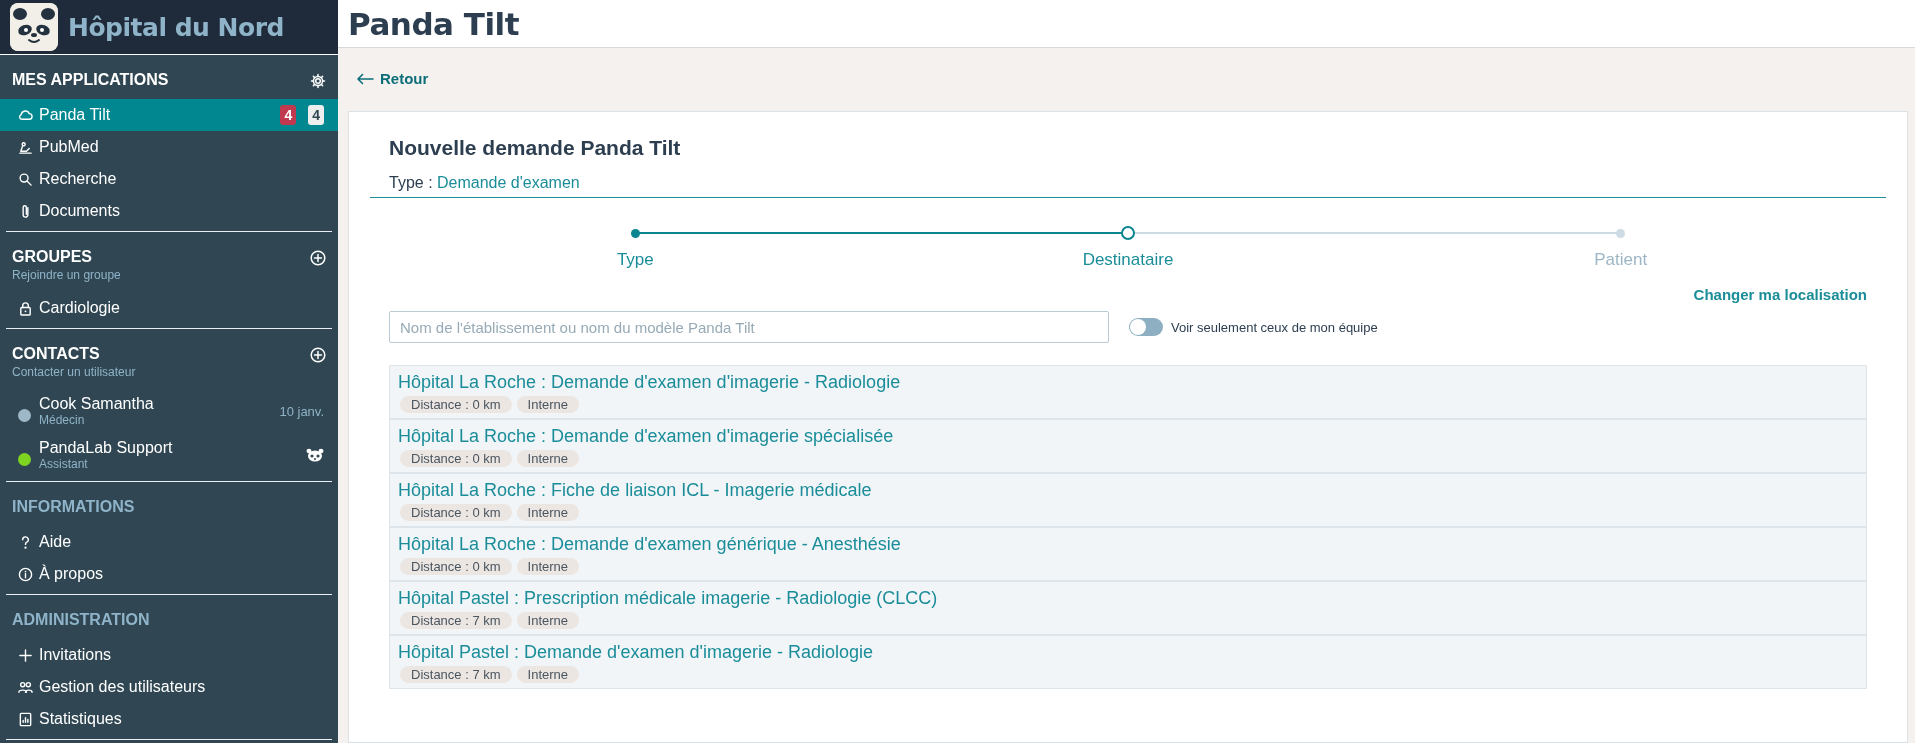  I want to click on toggle-label: Voir seulement ceux de mon équipe, so click(1274, 327).